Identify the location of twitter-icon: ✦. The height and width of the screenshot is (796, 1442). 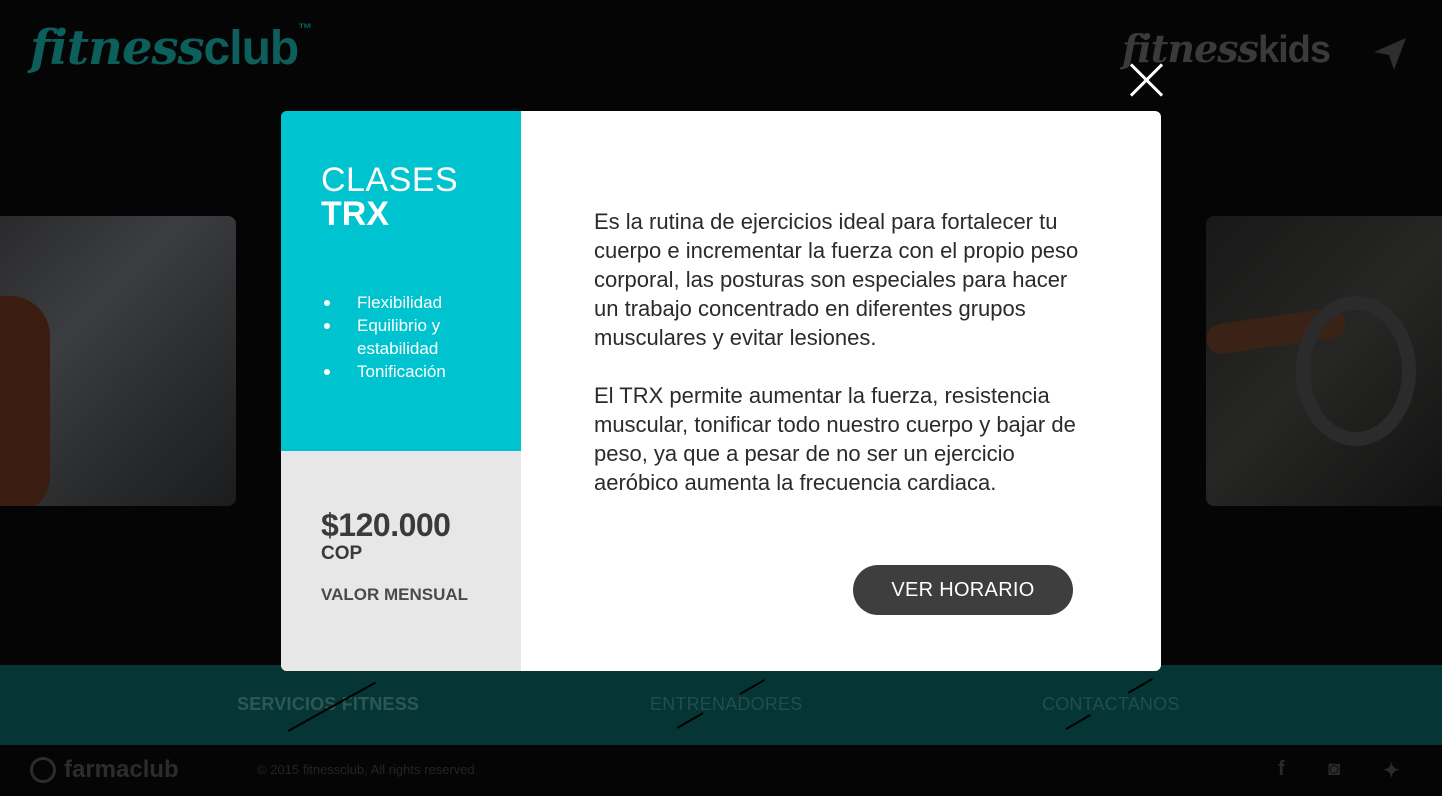
(1391, 770).